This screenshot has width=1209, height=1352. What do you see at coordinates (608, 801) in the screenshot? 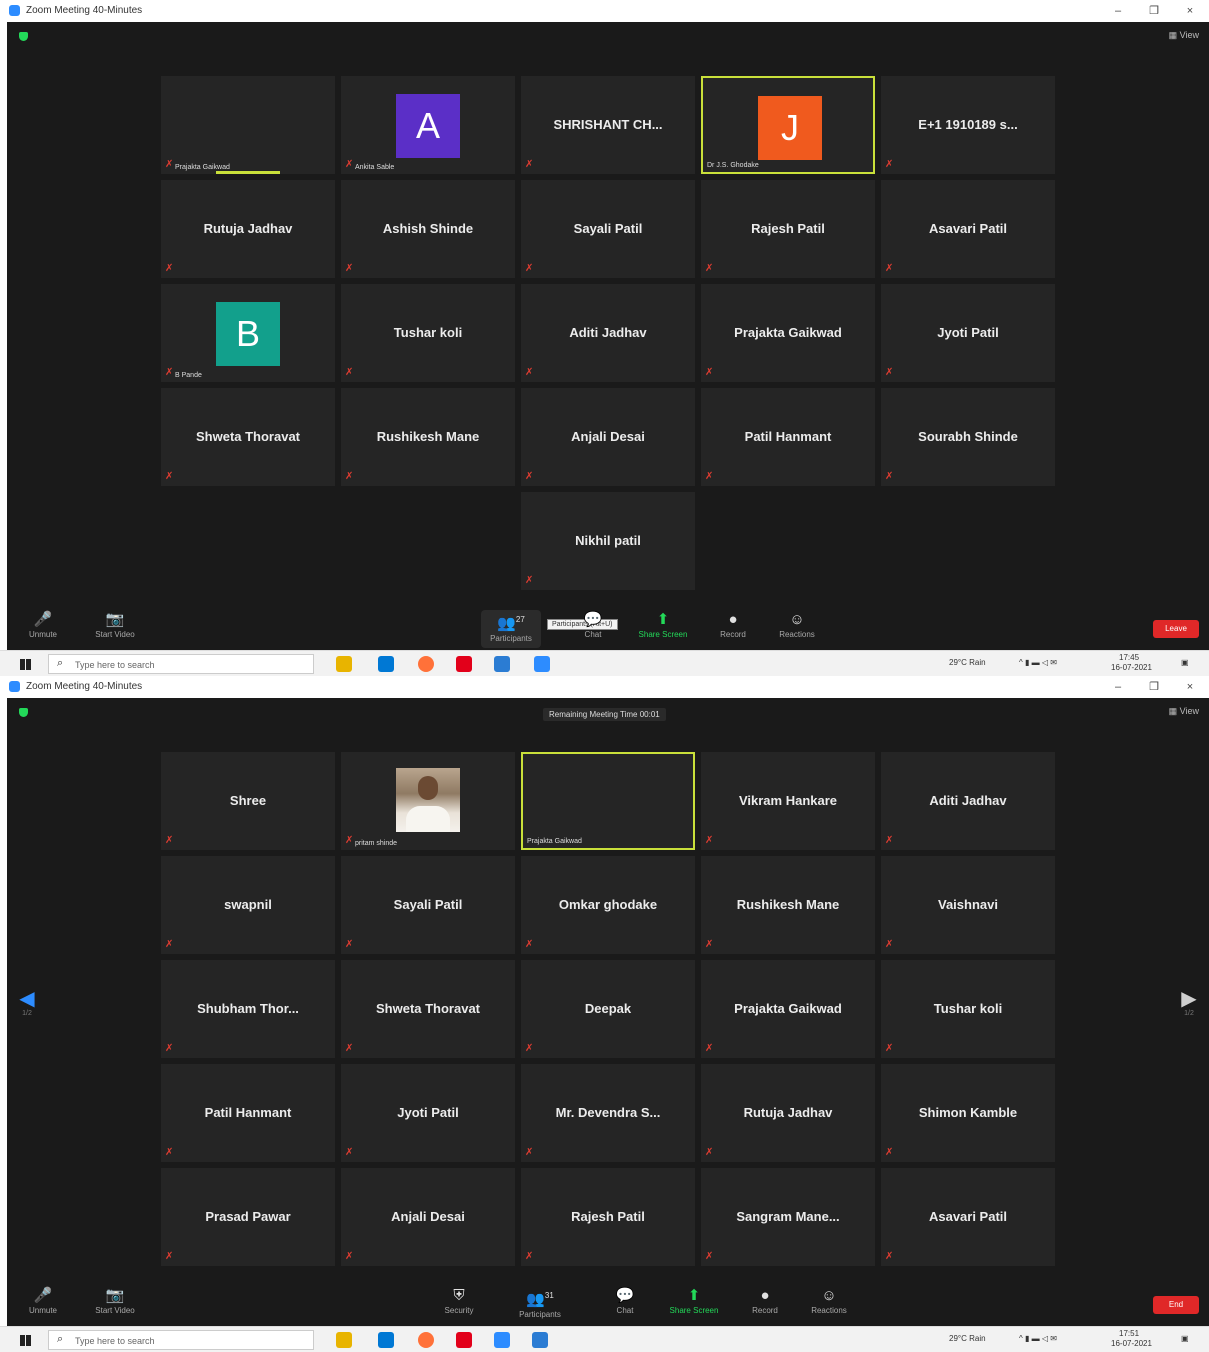
I see `participant-tile: Prajakta Gaikwad` at bounding box center [608, 801].